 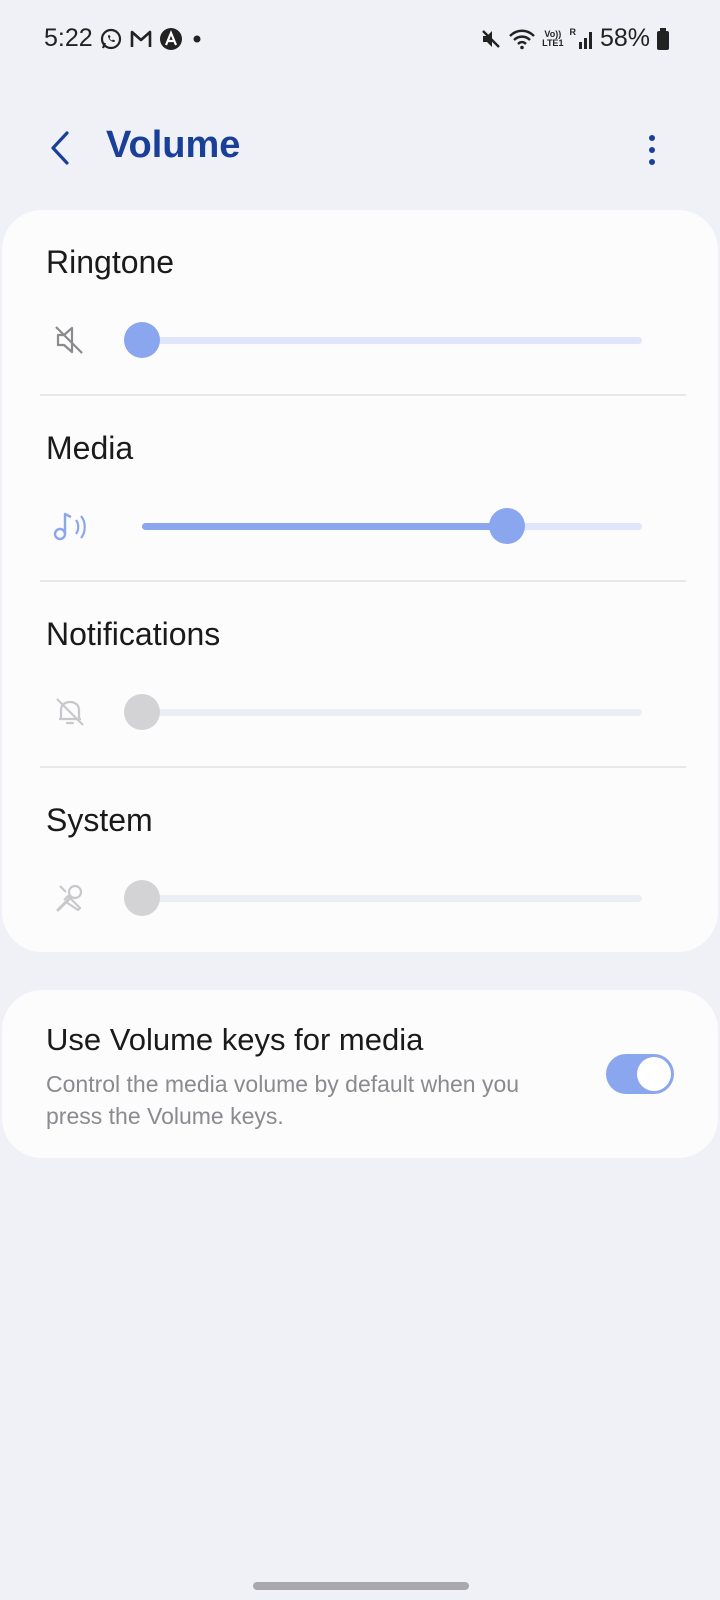 I want to click on system-tools-icon, so click(x=70, y=898).